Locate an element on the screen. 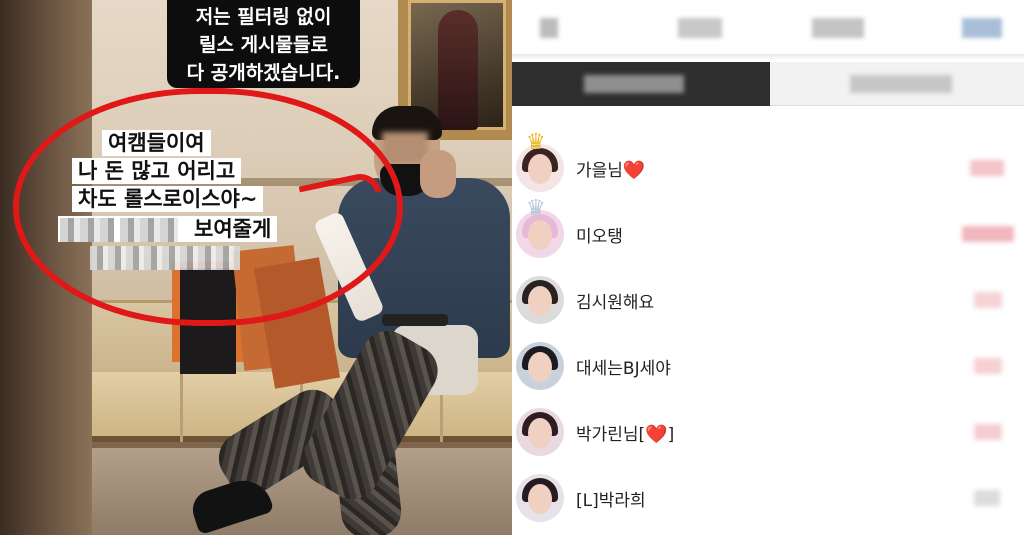 This screenshot has height=535, width=1024. list-item-name: 미오탱 is located at coordinates (599, 234).